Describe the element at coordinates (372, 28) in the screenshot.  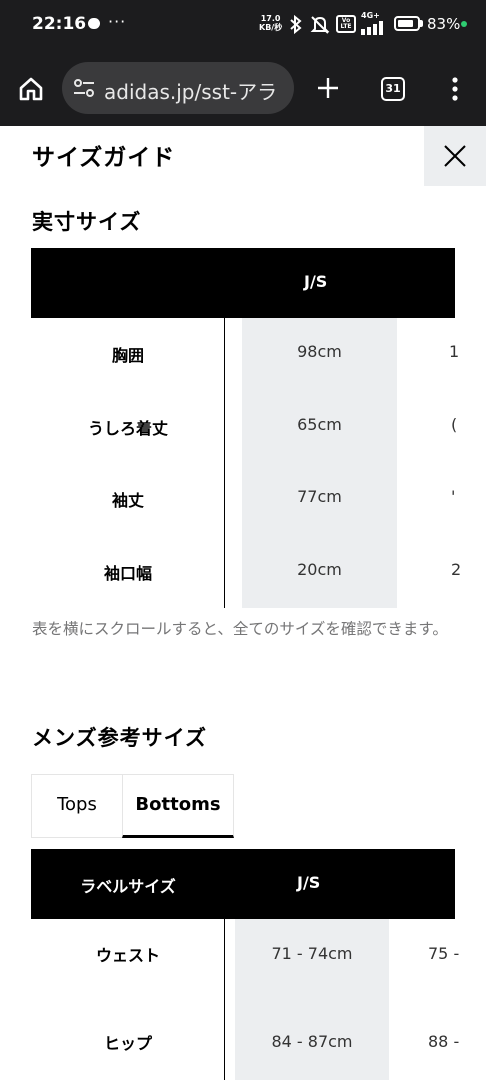
I see `signal-bars-icon` at that location.